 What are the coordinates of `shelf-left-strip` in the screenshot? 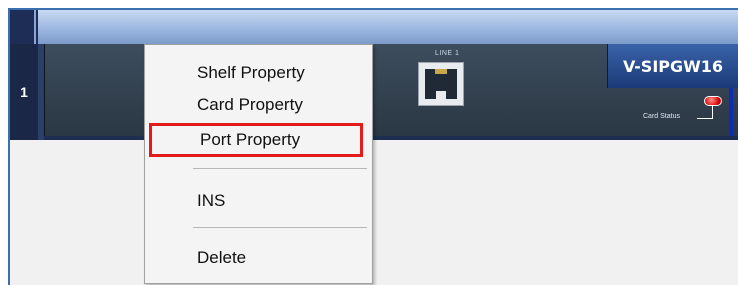 It's located at (24, 27).